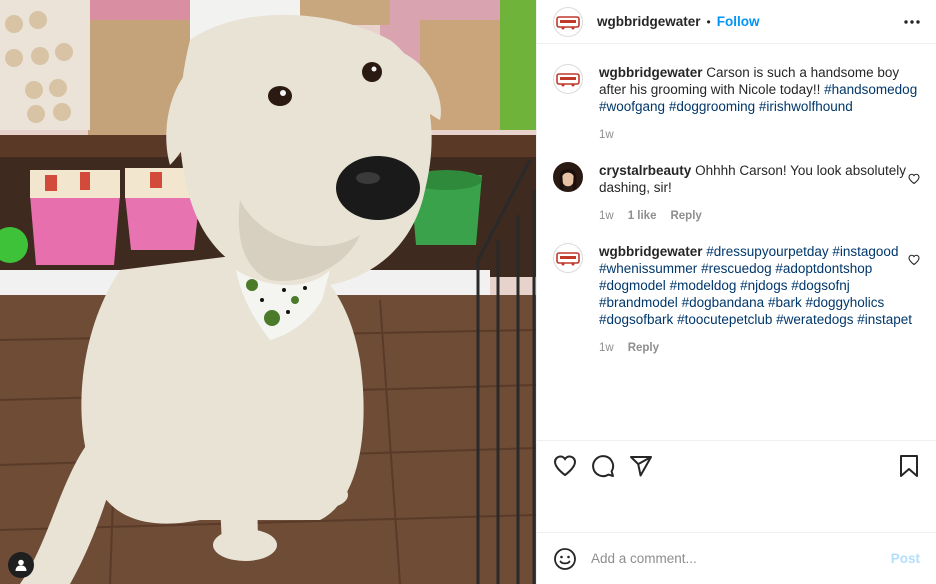 The image size is (936, 584). I want to click on heart-icon, so click(565, 466).